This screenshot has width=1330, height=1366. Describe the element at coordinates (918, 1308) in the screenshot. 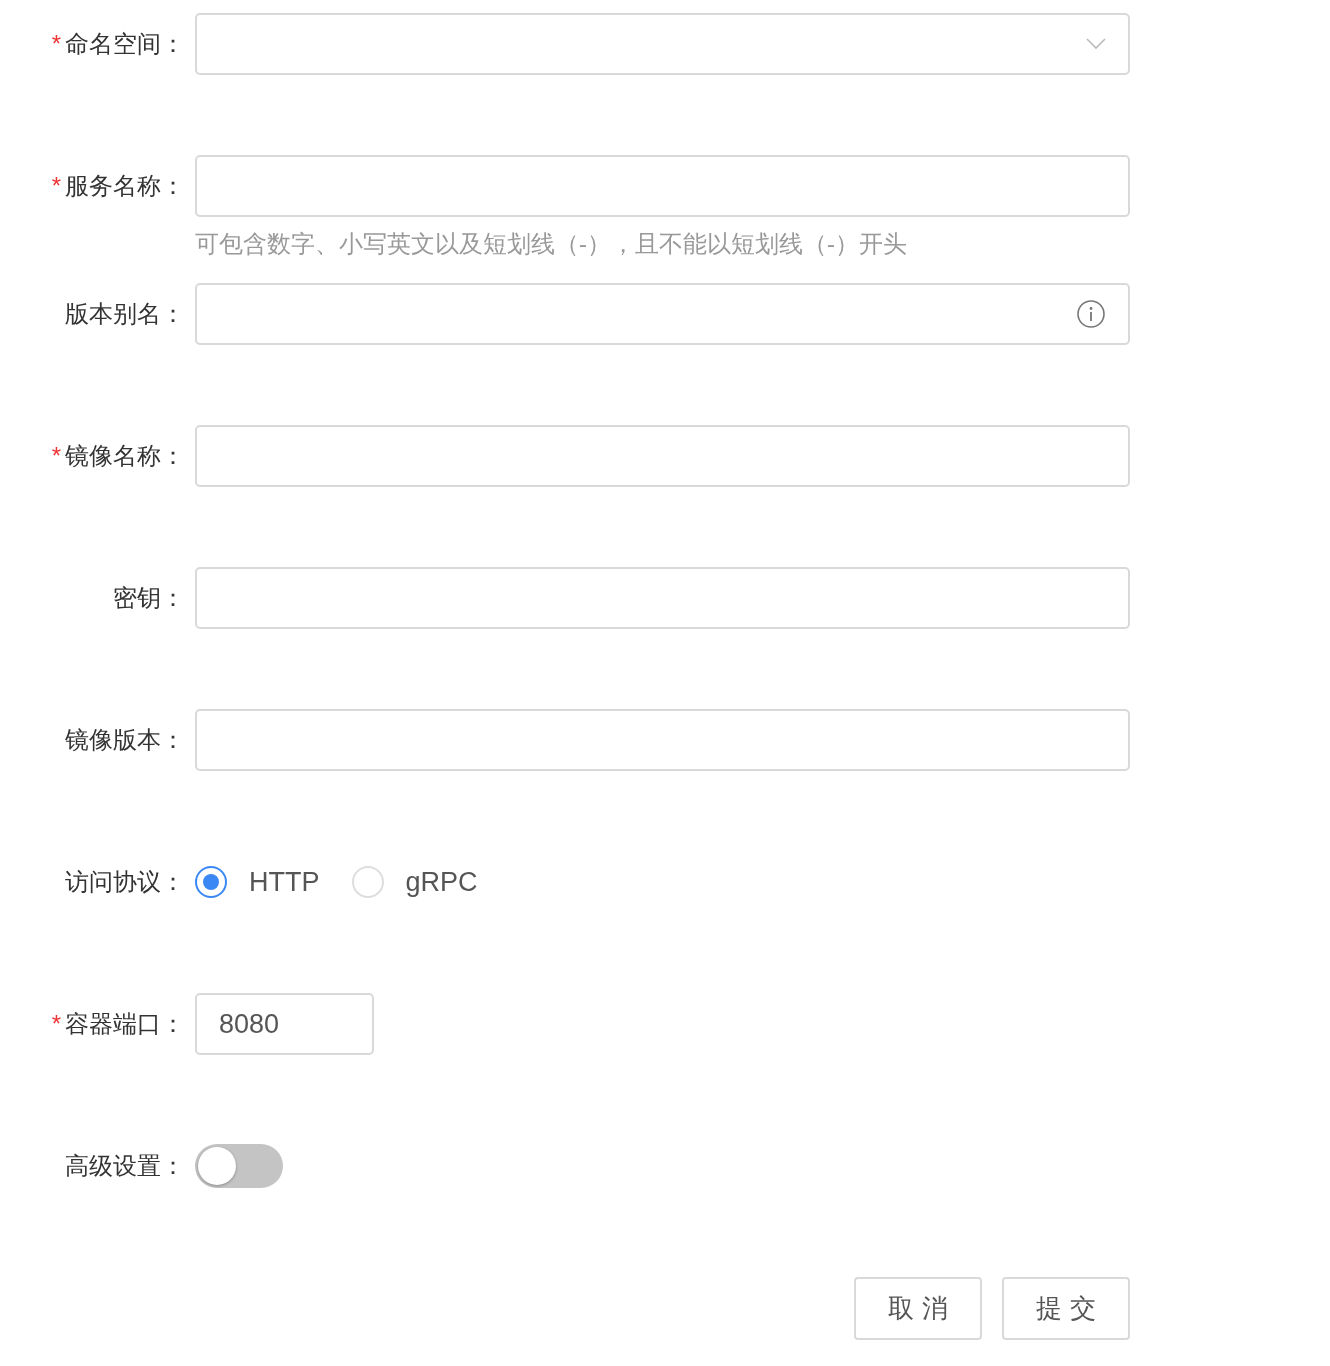

I see `action-button: 取 消` at that location.